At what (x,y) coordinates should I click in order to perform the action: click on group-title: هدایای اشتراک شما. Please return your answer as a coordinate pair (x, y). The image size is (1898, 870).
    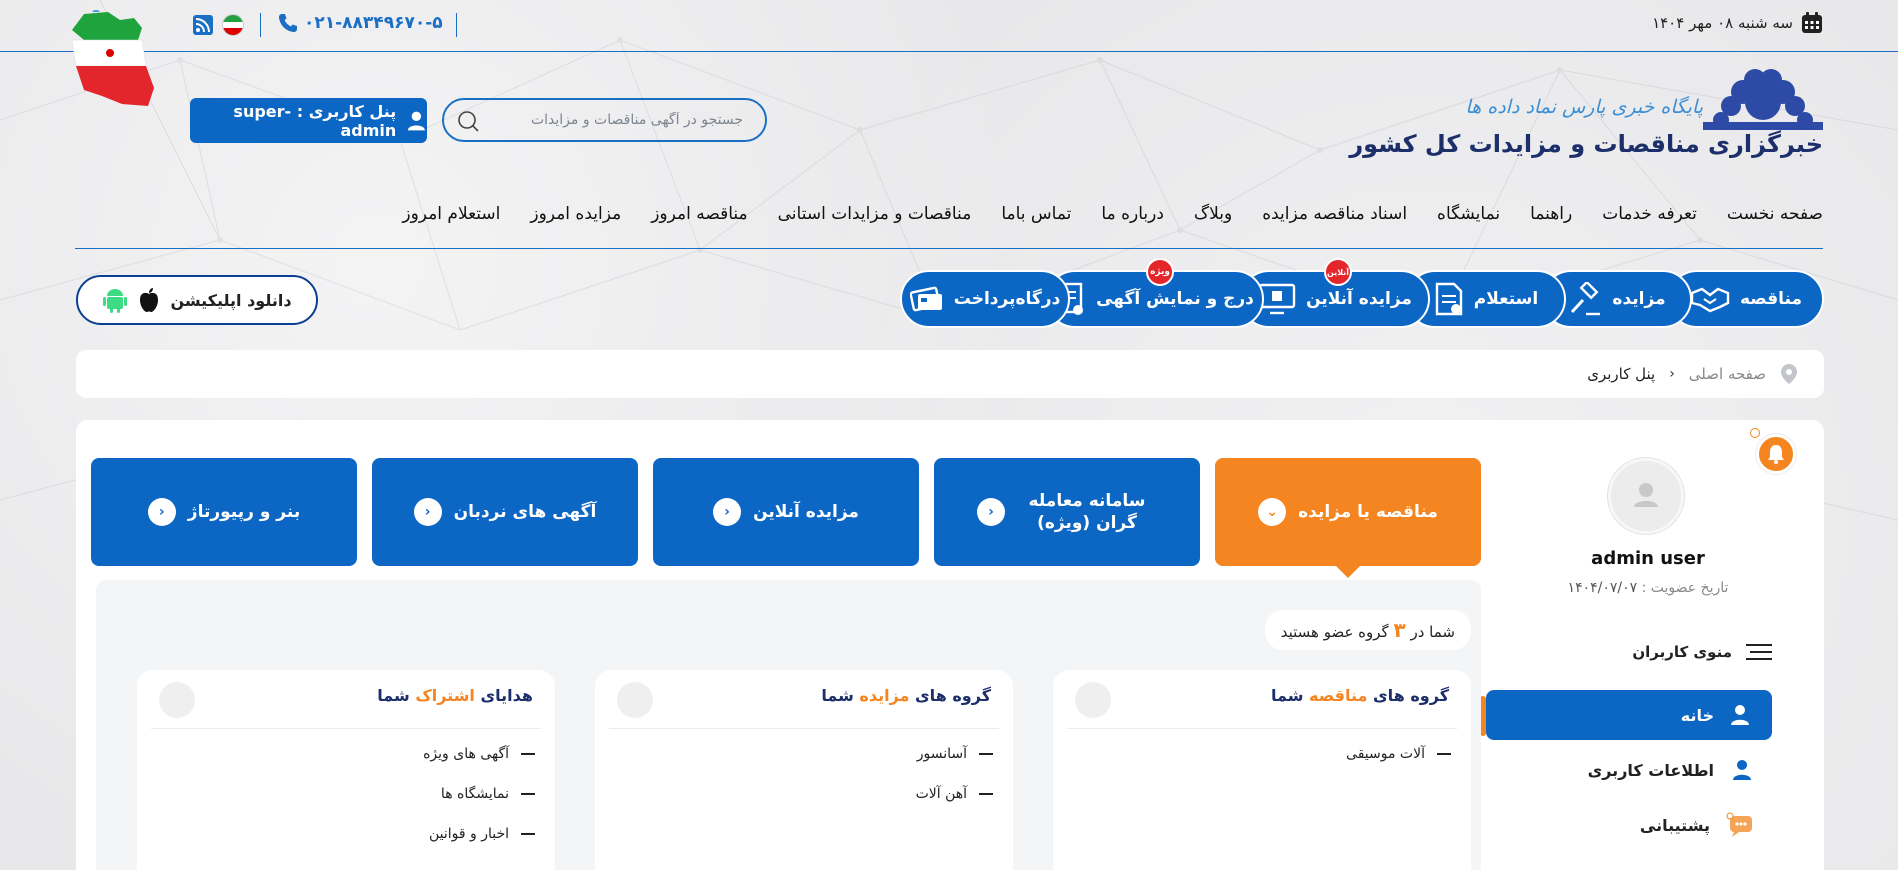
    Looking at the image, I should click on (455, 695).